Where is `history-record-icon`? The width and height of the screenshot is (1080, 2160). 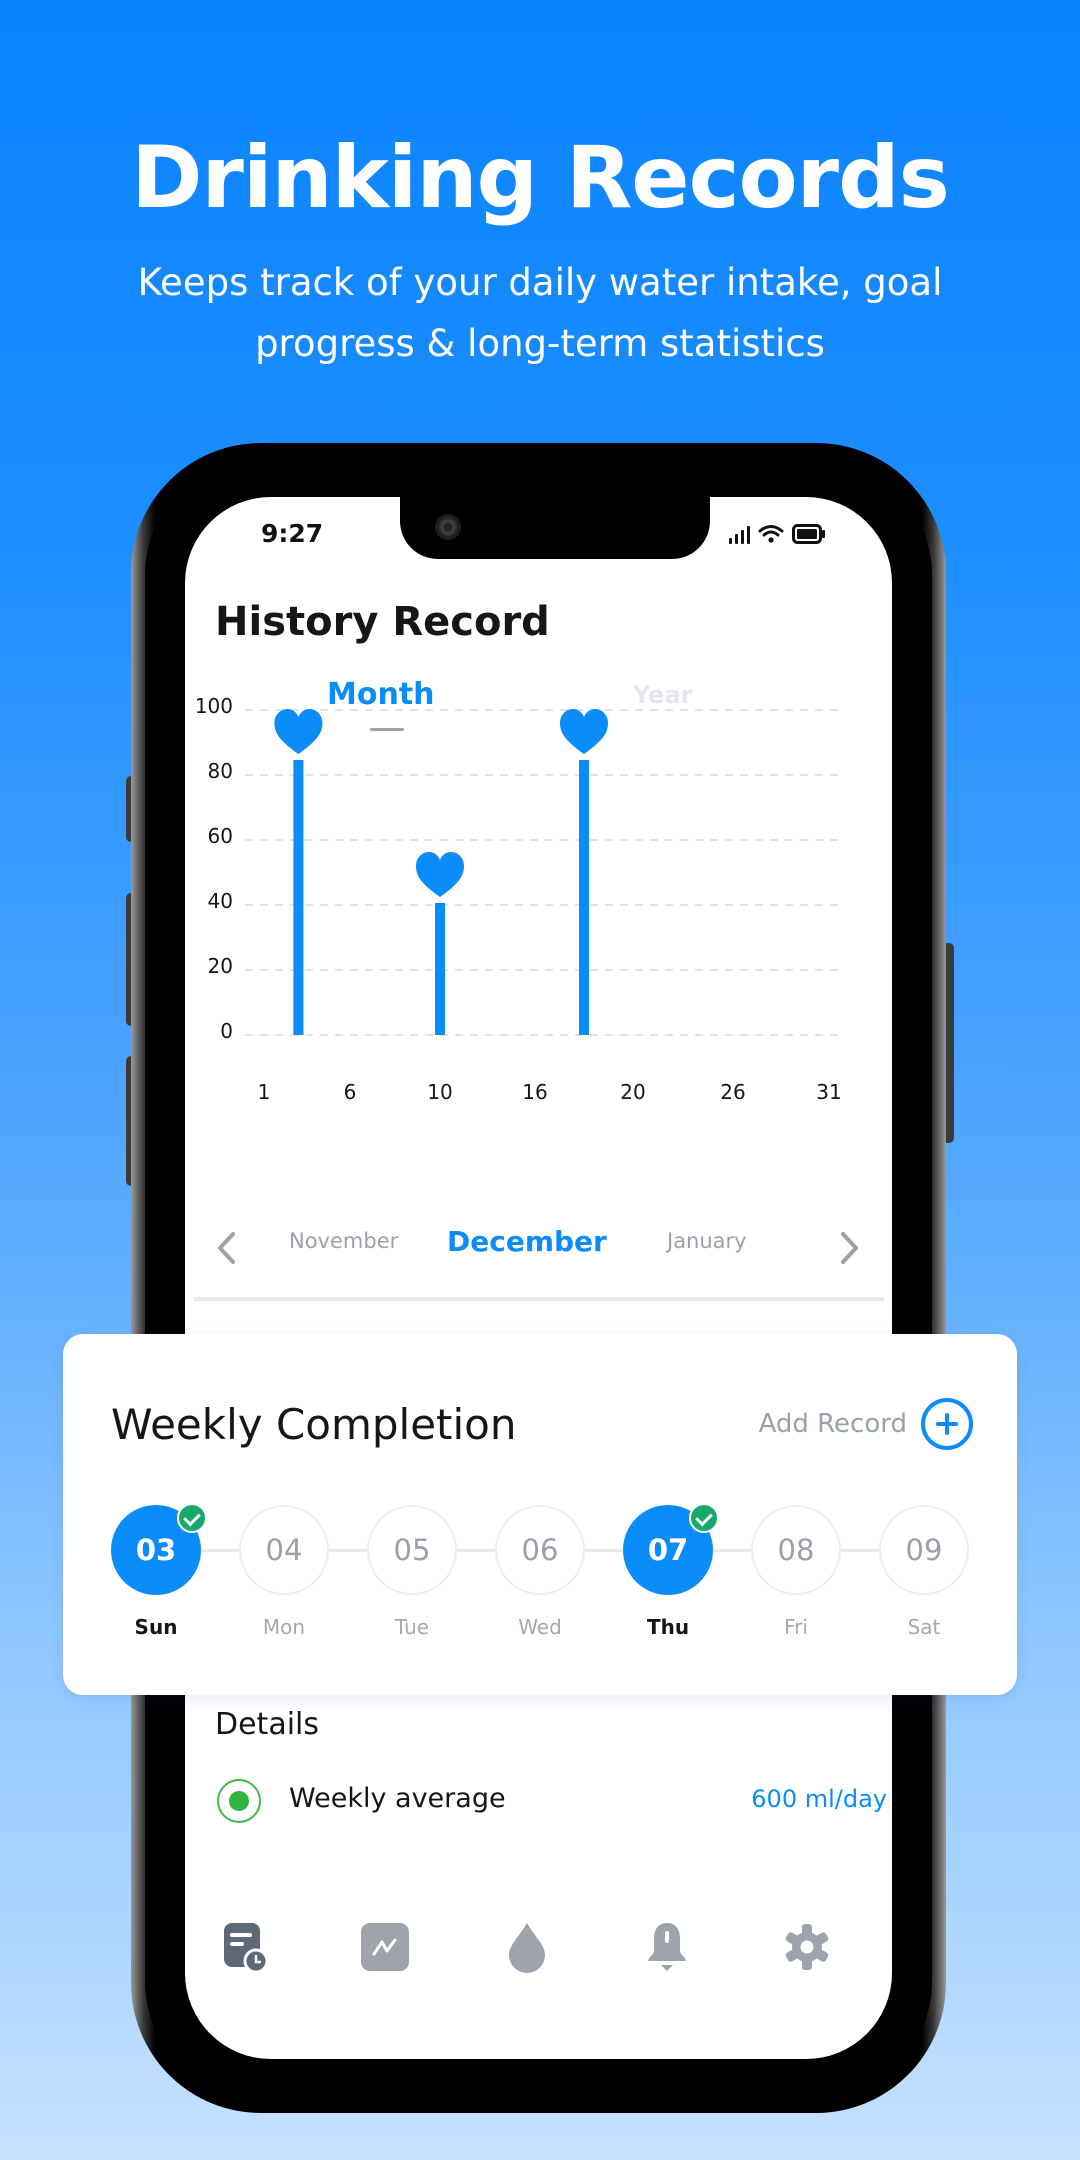 history-record-icon is located at coordinates (246, 1948).